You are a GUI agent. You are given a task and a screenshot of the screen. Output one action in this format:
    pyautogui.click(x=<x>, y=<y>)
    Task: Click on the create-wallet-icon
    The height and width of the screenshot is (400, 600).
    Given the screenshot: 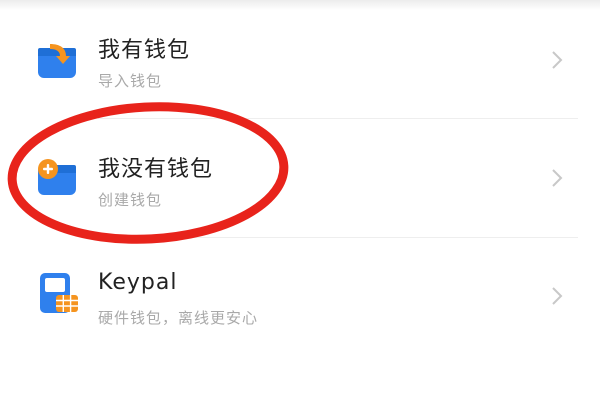 What is the action you would take?
    pyautogui.click(x=57, y=177)
    